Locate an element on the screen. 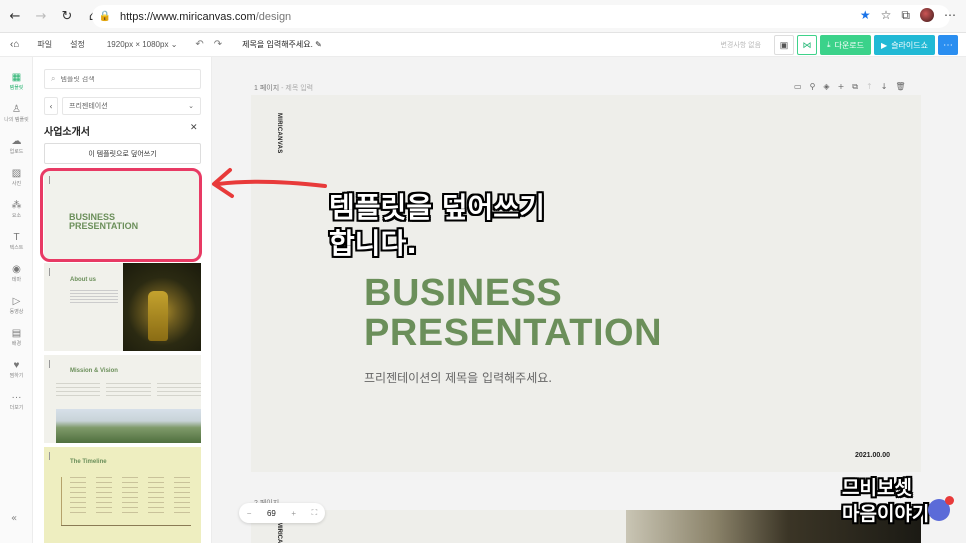 This screenshot has width=966, height=543. rail-item-more: ··· 더보기 is located at coordinates (16, 401).